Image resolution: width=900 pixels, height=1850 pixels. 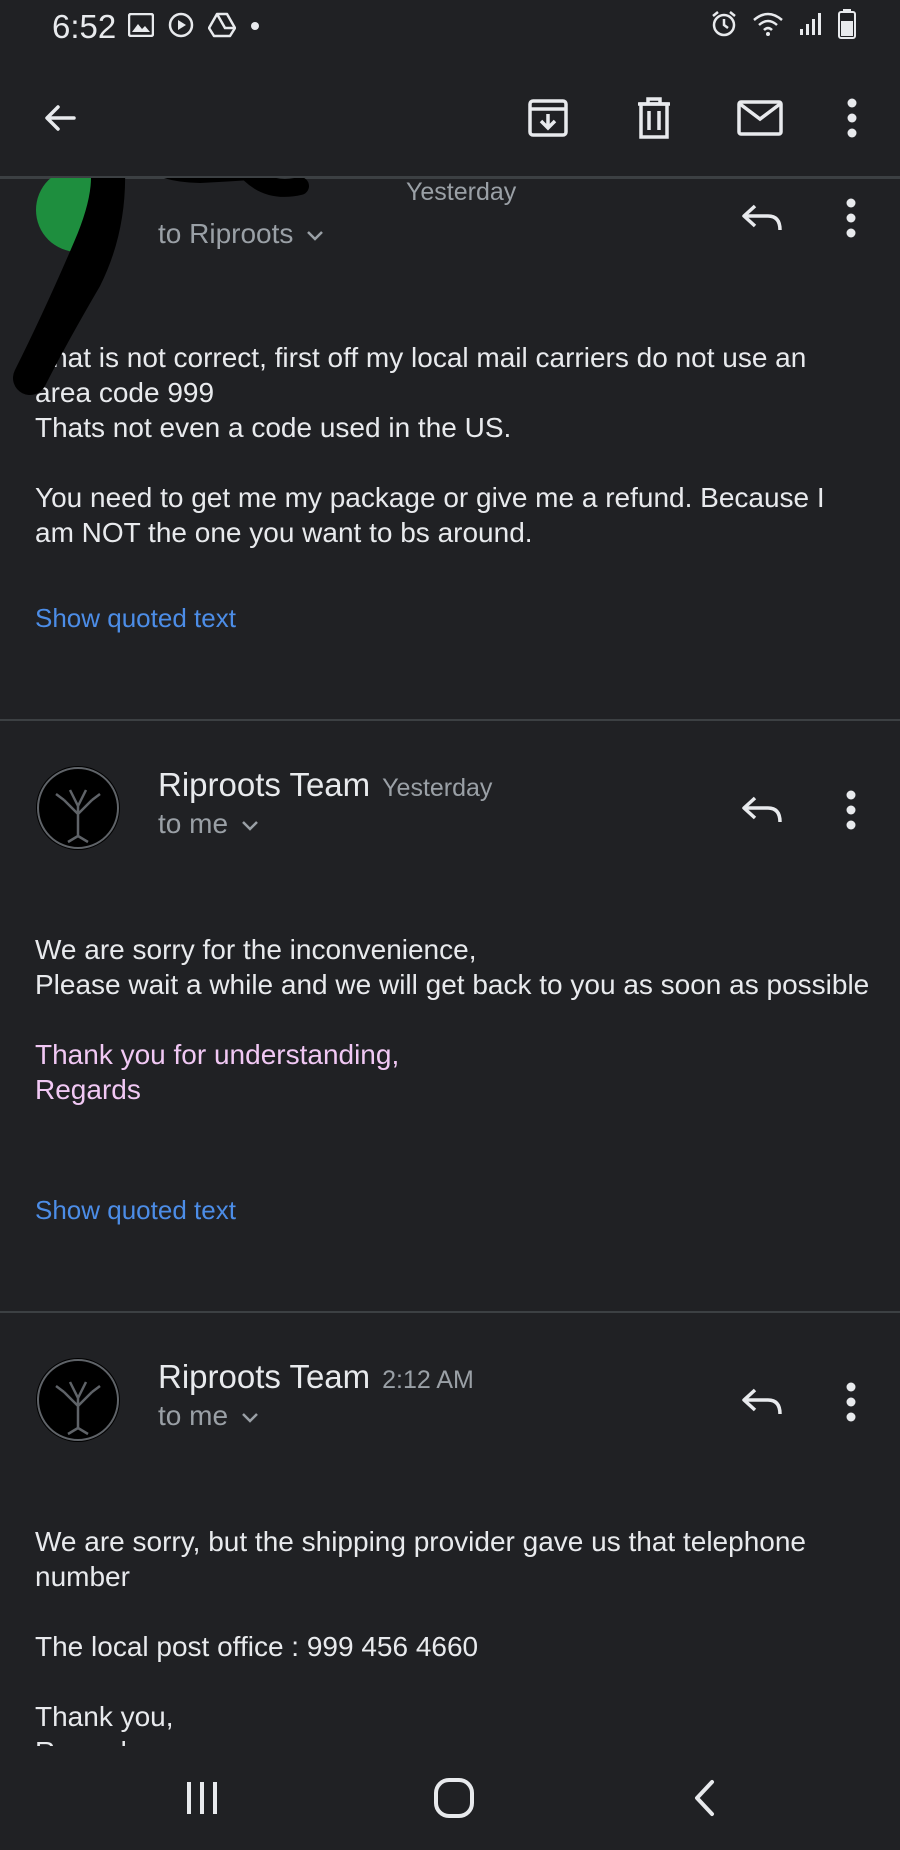 What do you see at coordinates (60, 118) in the screenshot?
I see `back-arrow-icon` at bounding box center [60, 118].